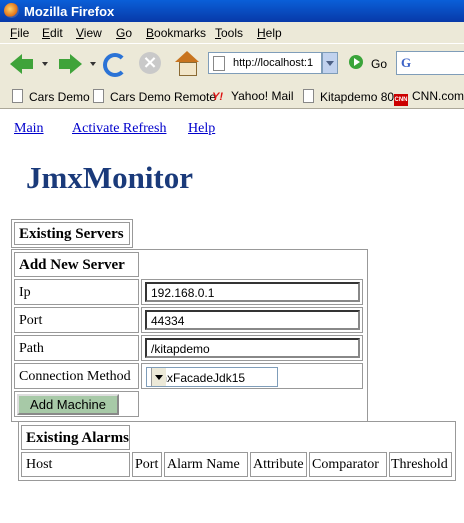 The width and height of the screenshot is (464, 523). What do you see at coordinates (379, 64) in the screenshot?
I see `go-button-label: Go` at bounding box center [379, 64].